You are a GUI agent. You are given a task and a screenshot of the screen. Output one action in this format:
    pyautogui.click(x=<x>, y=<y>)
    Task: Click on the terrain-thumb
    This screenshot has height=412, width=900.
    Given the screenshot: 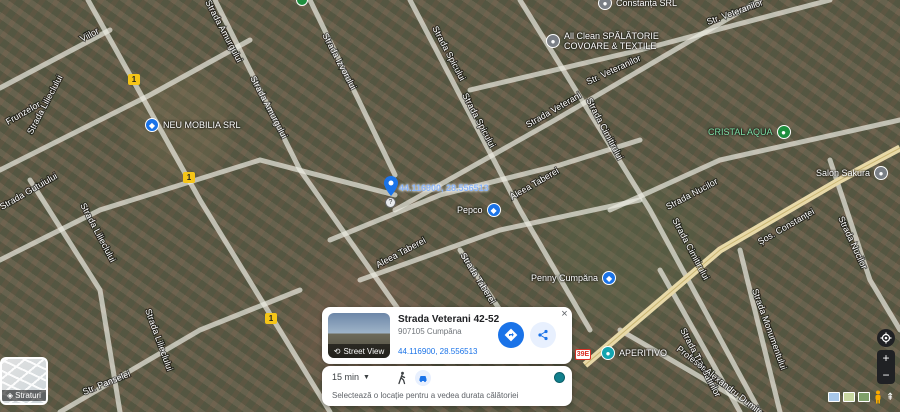 What is the action you would take?
    pyautogui.click(x=849, y=397)
    